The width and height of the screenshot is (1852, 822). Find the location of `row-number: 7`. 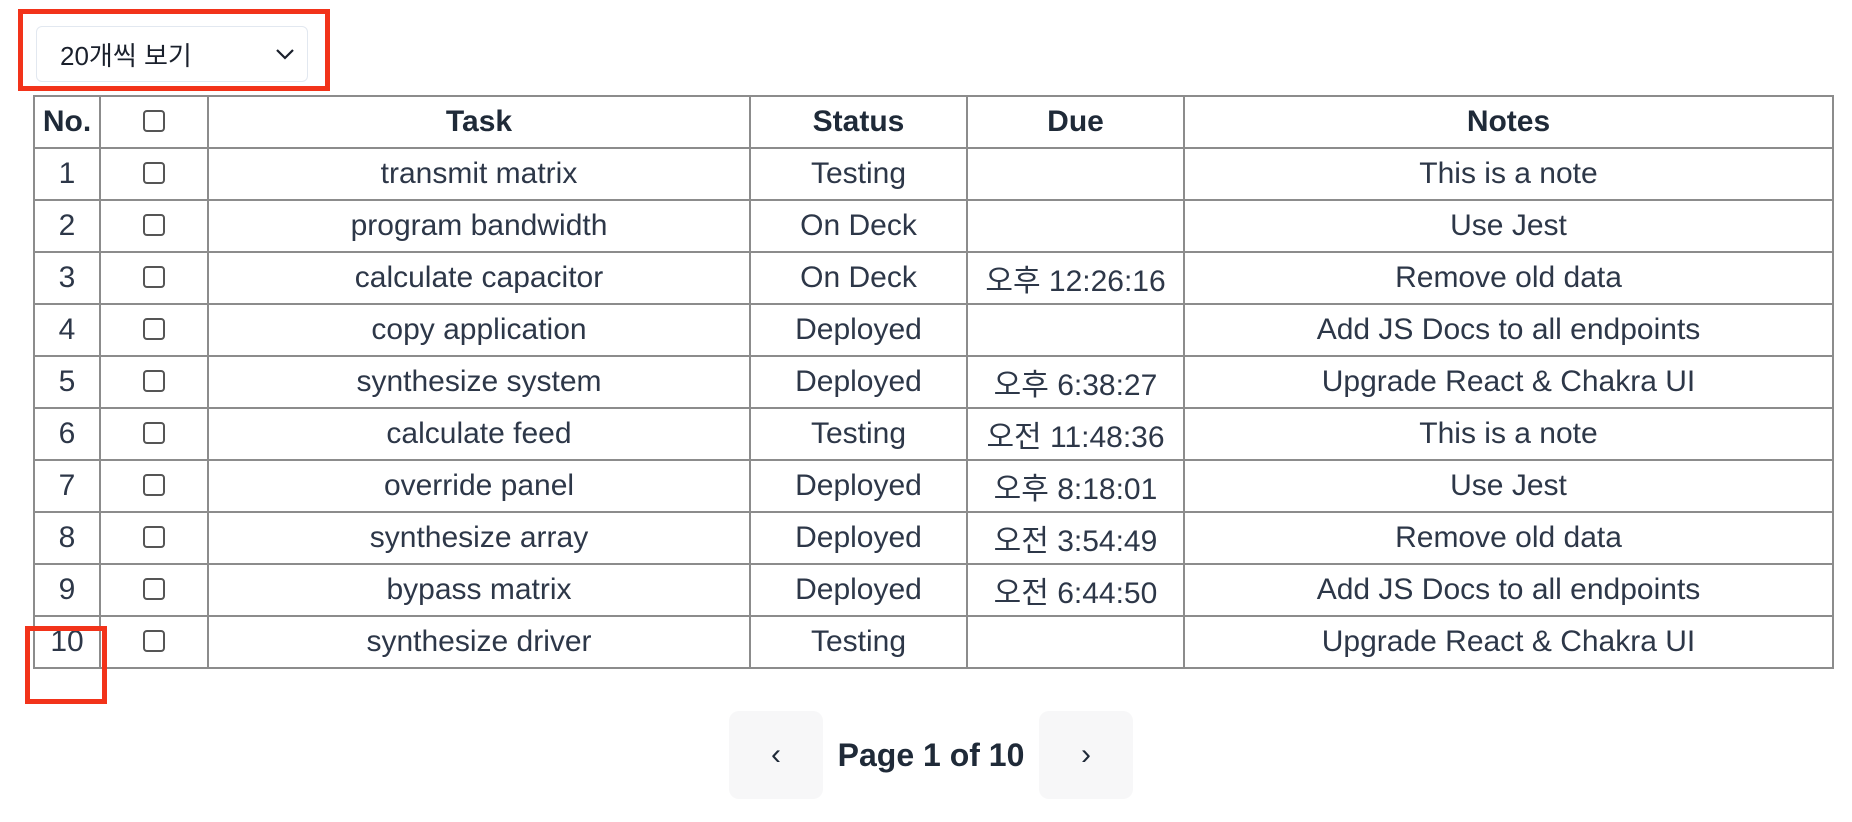

row-number: 7 is located at coordinates (67, 486).